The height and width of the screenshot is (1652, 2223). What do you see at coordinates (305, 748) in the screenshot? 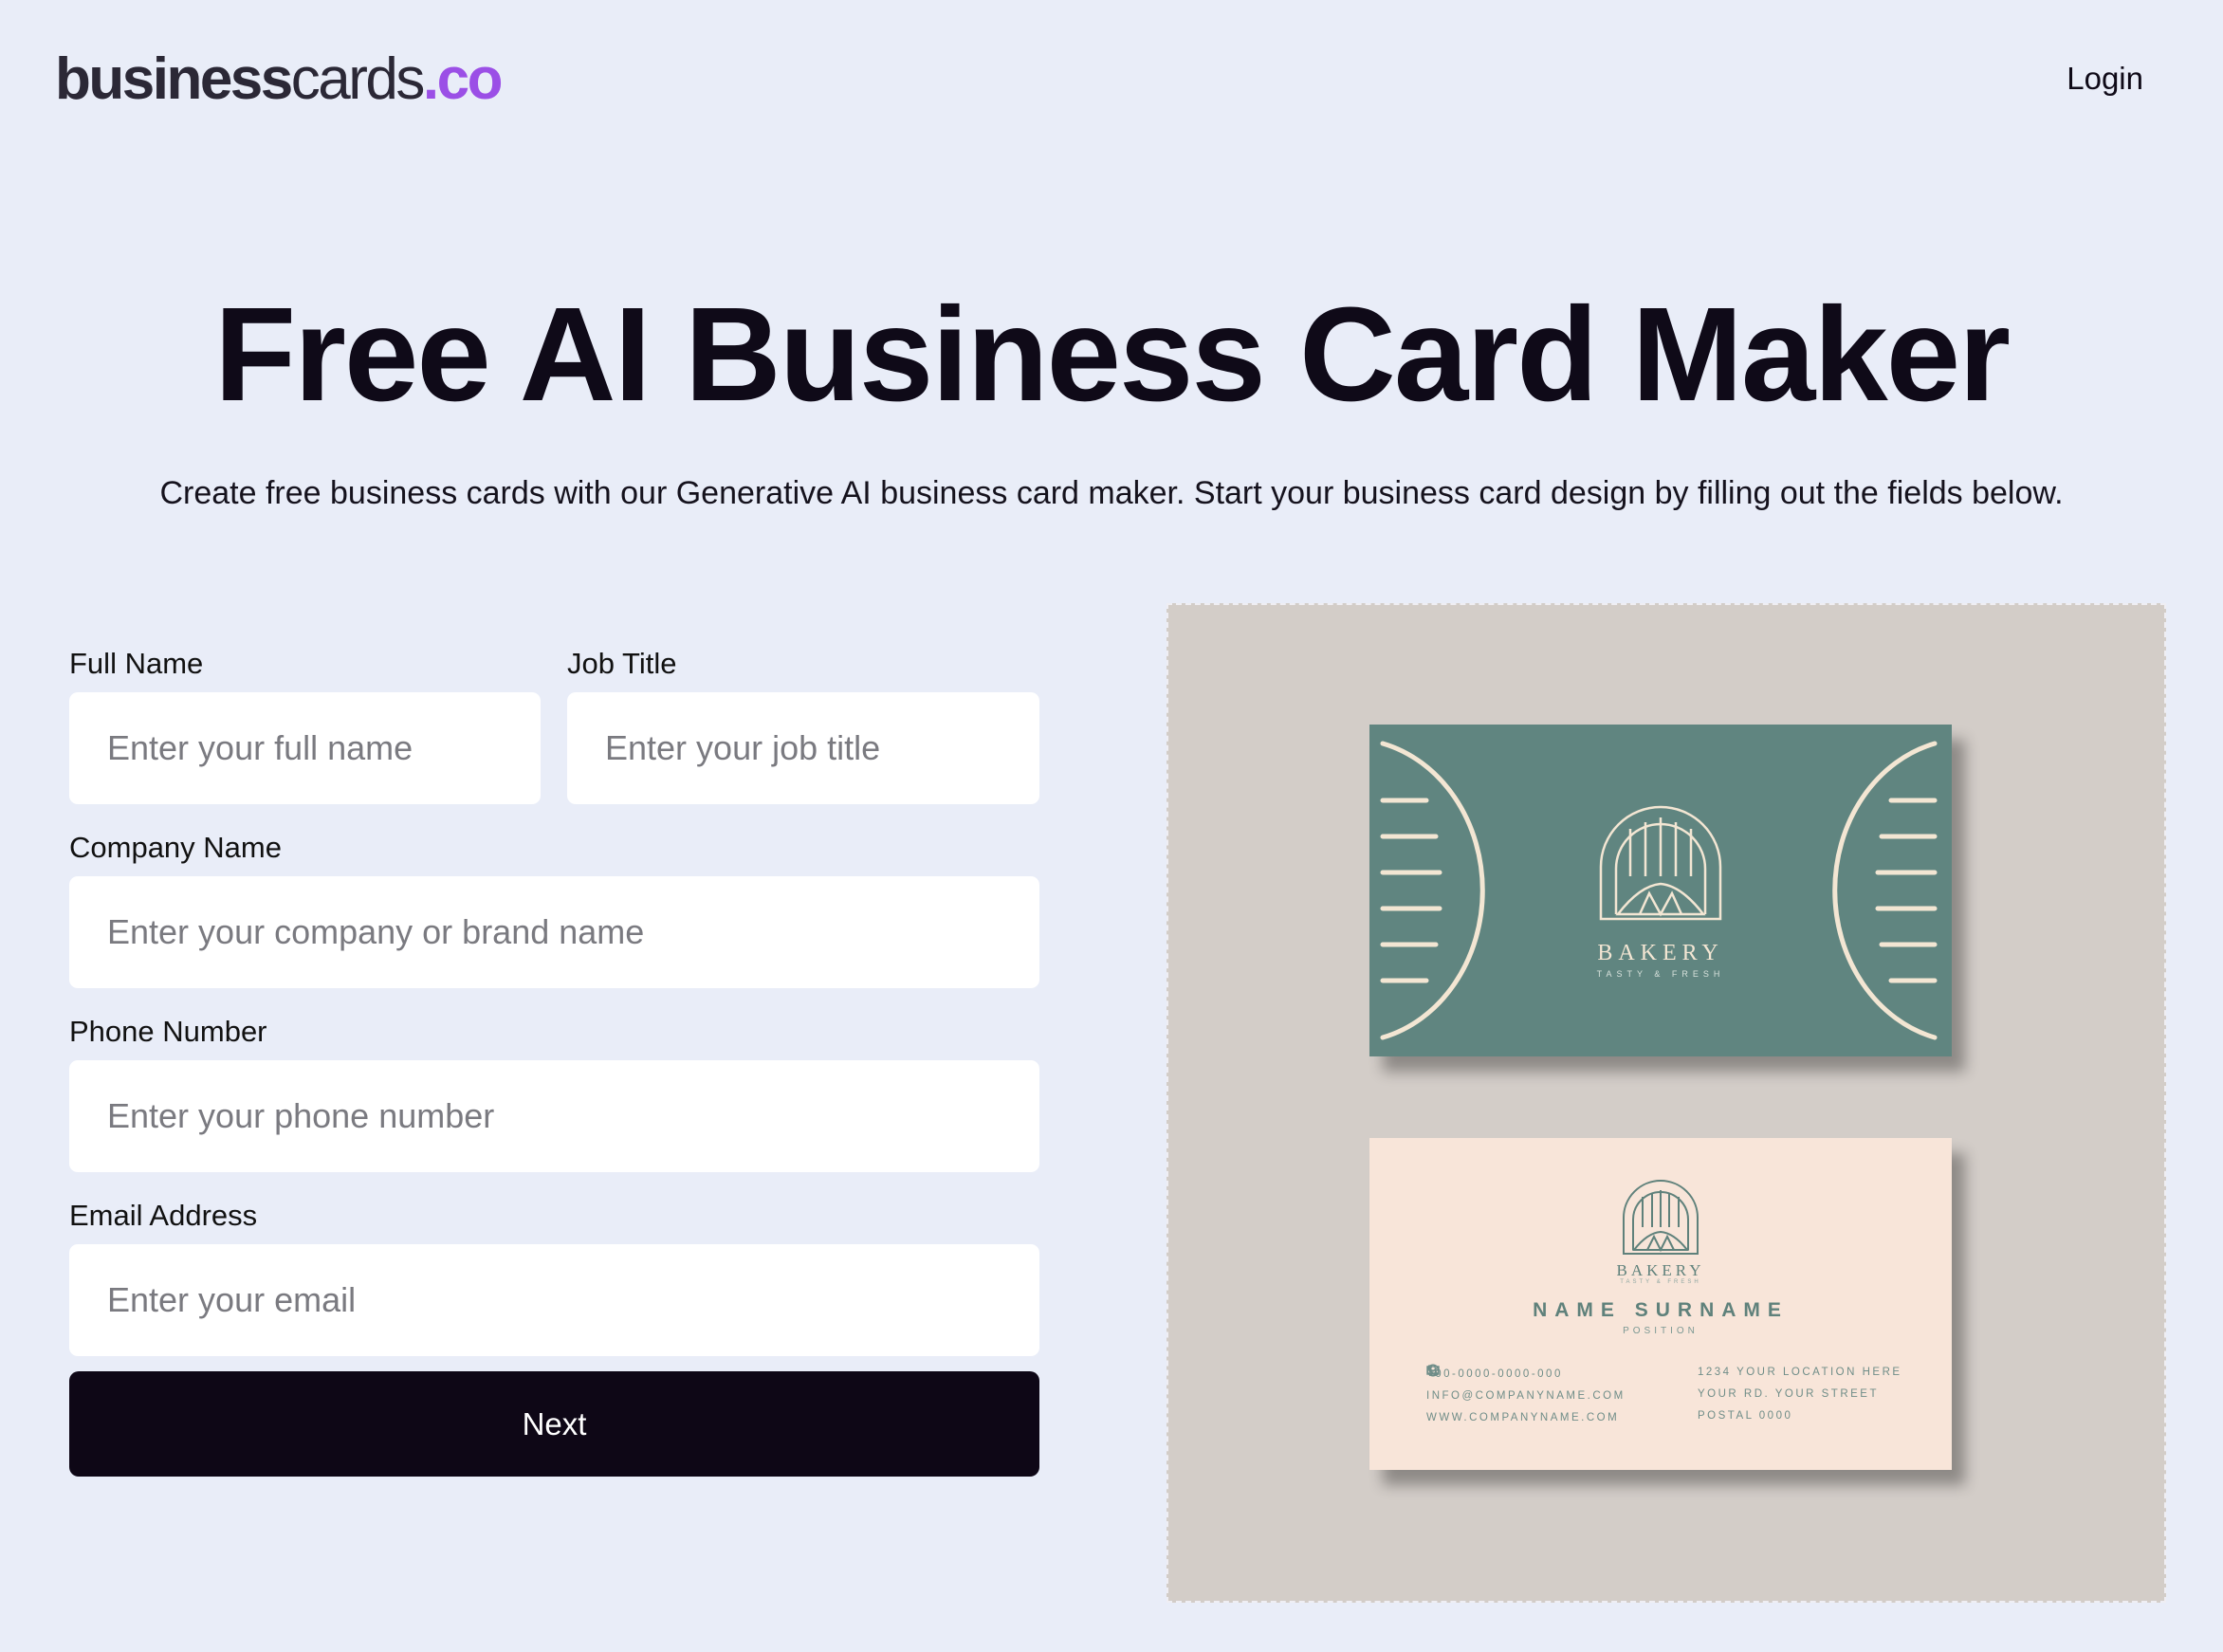
I see `full-name-input` at bounding box center [305, 748].